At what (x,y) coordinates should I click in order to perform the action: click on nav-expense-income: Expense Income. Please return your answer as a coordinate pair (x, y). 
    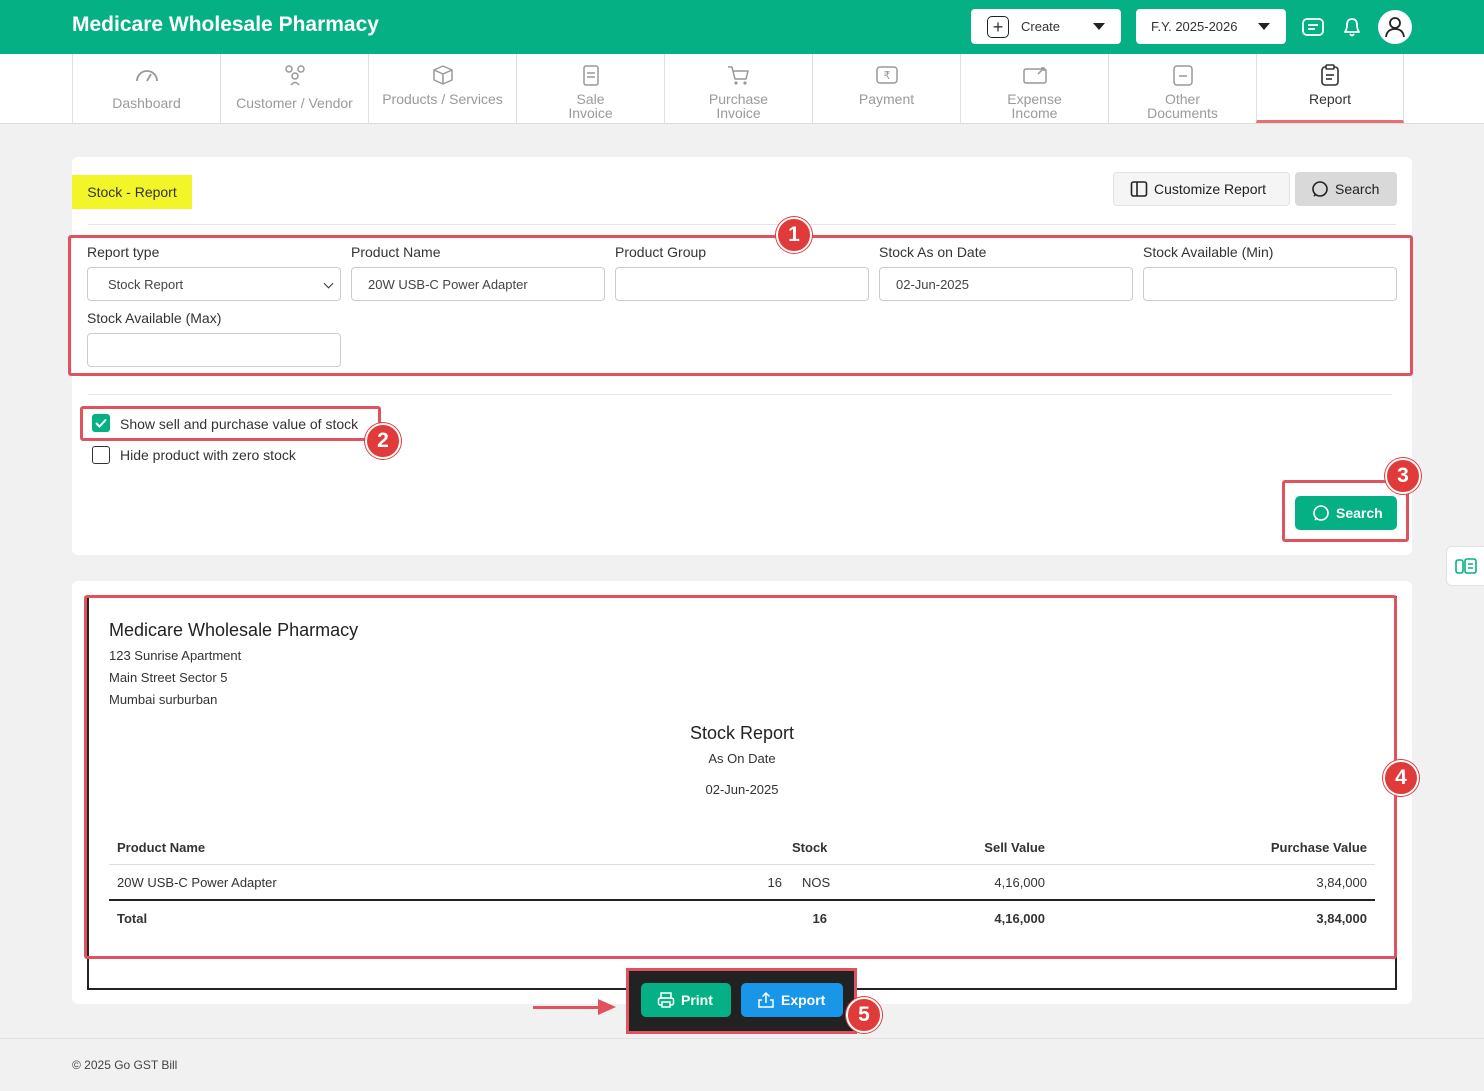
    Looking at the image, I should click on (1034, 88).